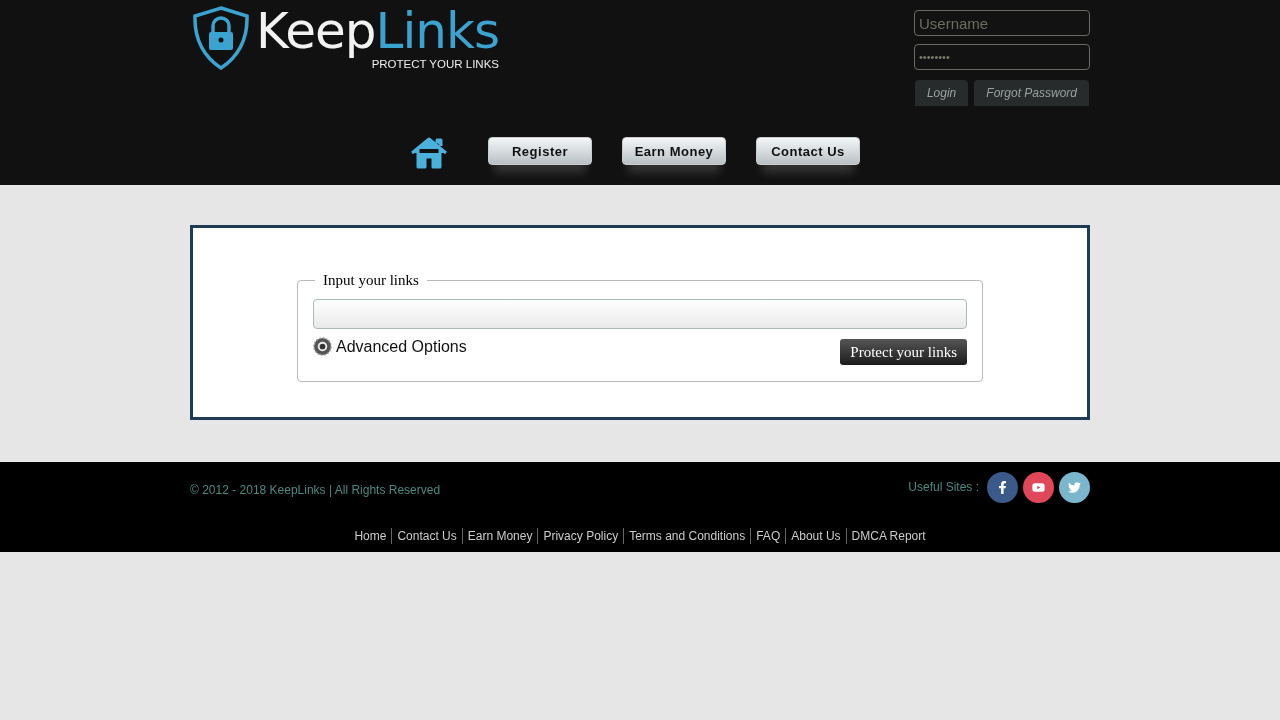 Image resolution: width=1280 pixels, height=720 pixels. Describe the element at coordinates (1031, 93) in the screenshot. I see `forgot-password-button: Forgot Password` at that location.